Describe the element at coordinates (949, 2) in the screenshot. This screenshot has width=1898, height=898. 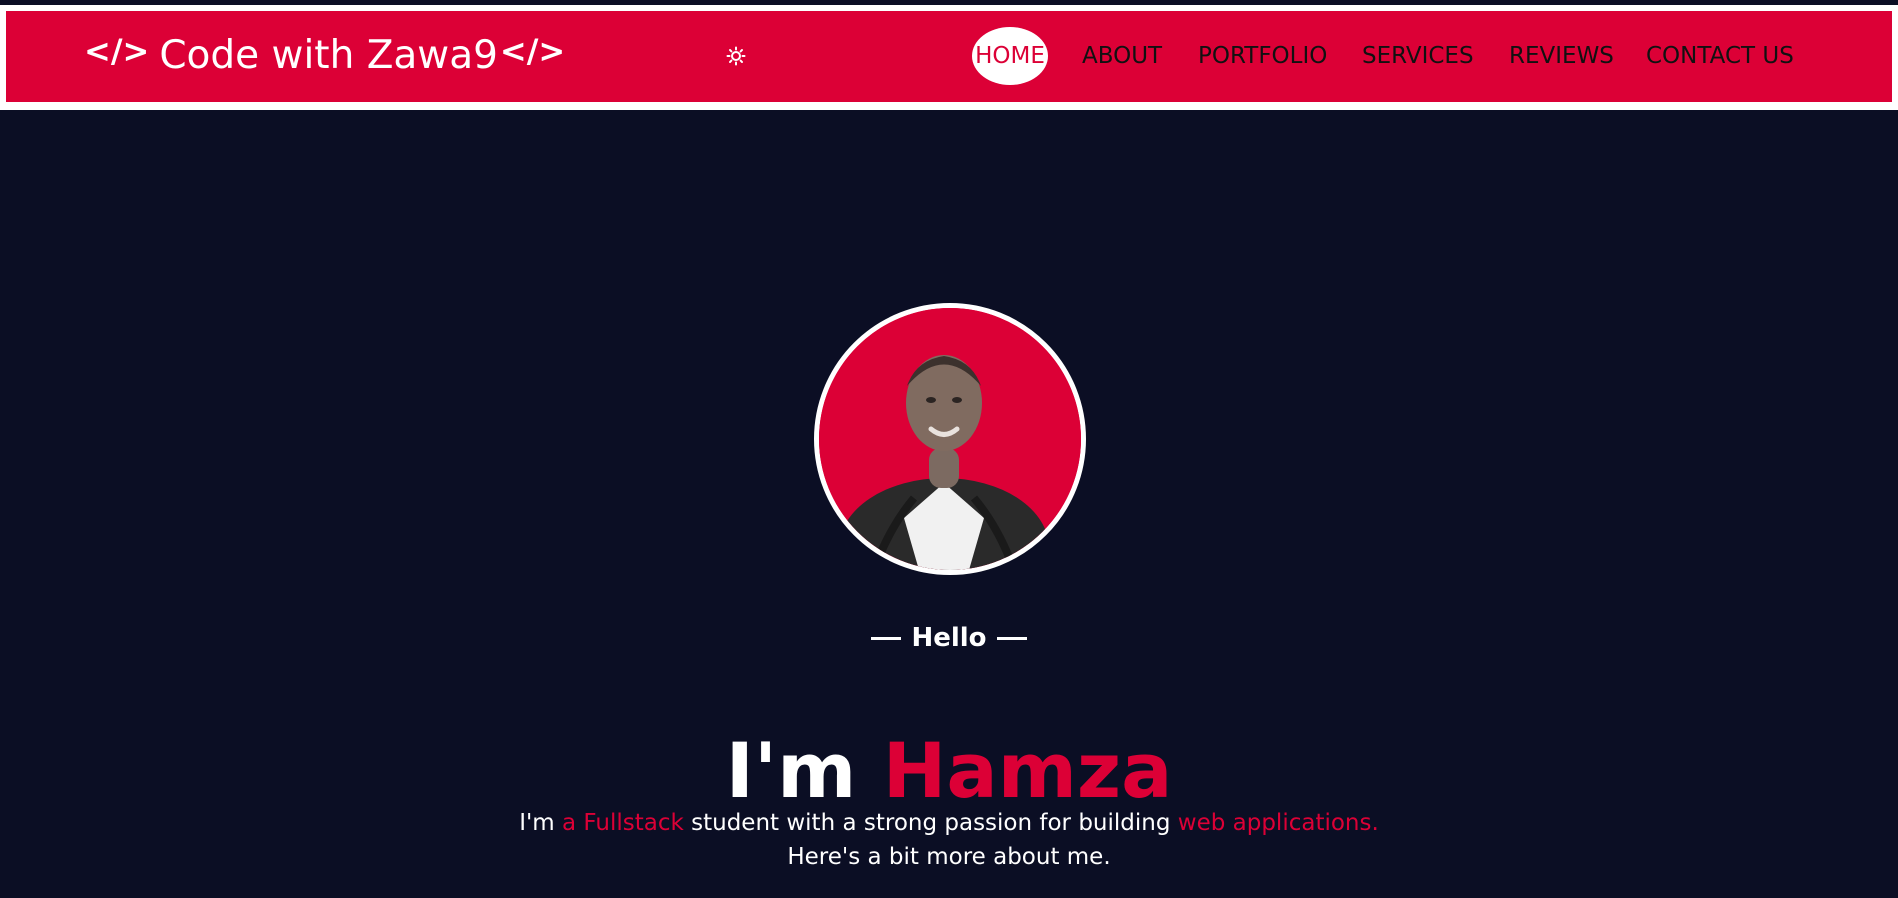
I see `top-border-line` at that location.